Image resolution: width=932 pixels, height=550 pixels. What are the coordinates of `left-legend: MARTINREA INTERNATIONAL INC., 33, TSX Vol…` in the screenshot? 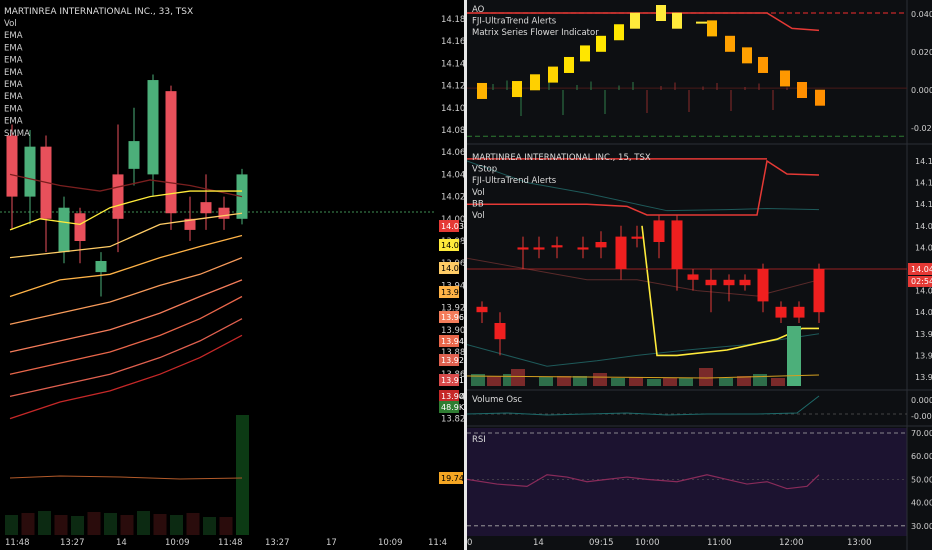 It's located at (98, 73).